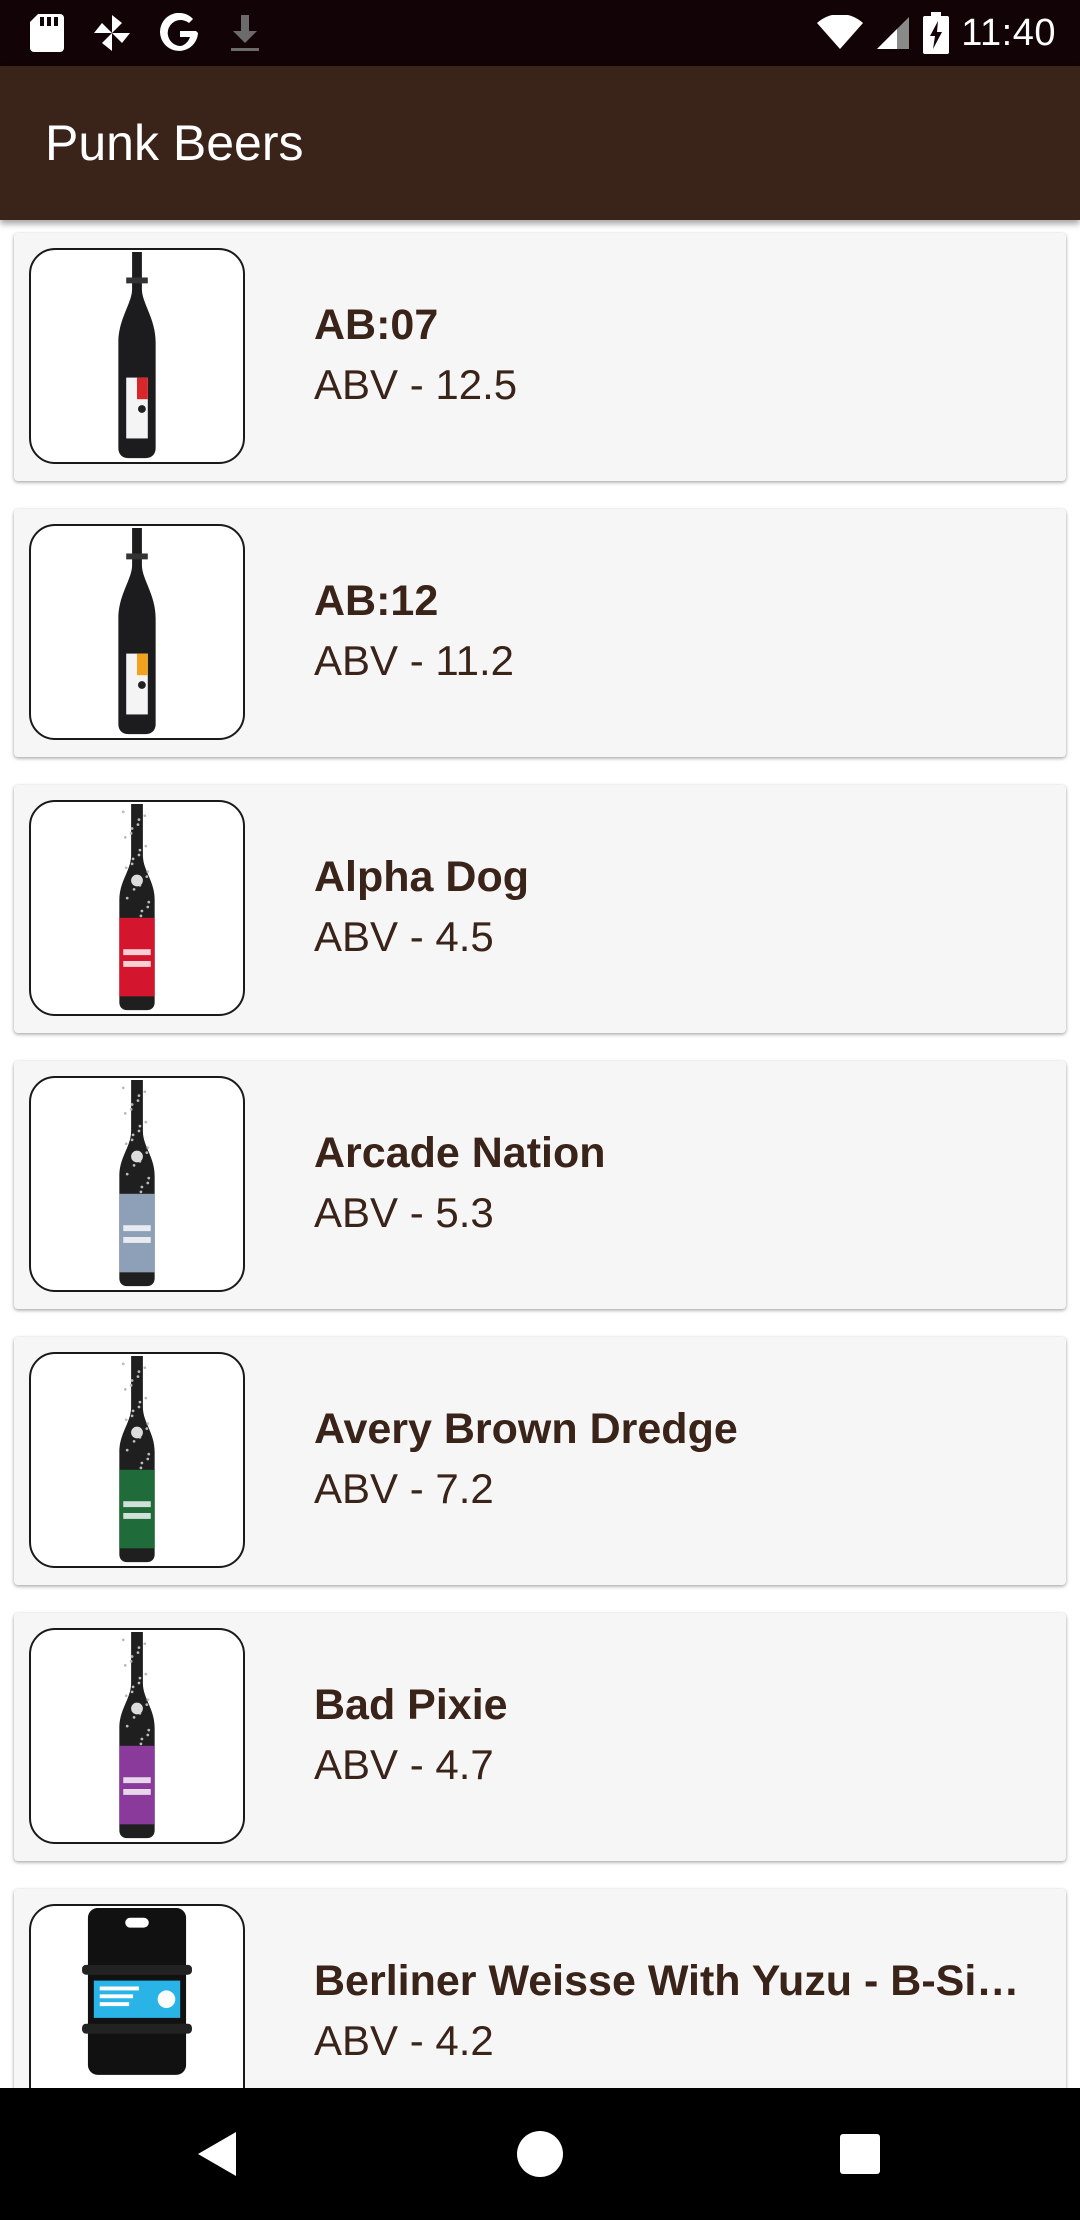 The width and height of the screenshot is (1080, 2220). What do you see at coordinates (376, 601) in the screenshot?
I see `beer-name: AB:12` at bounding box center [376, 601].